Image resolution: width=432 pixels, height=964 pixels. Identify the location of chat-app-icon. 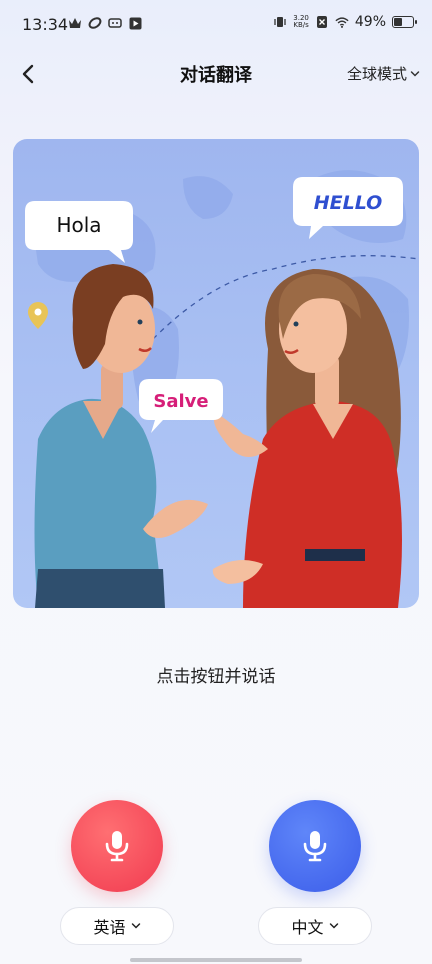
(115, 23).